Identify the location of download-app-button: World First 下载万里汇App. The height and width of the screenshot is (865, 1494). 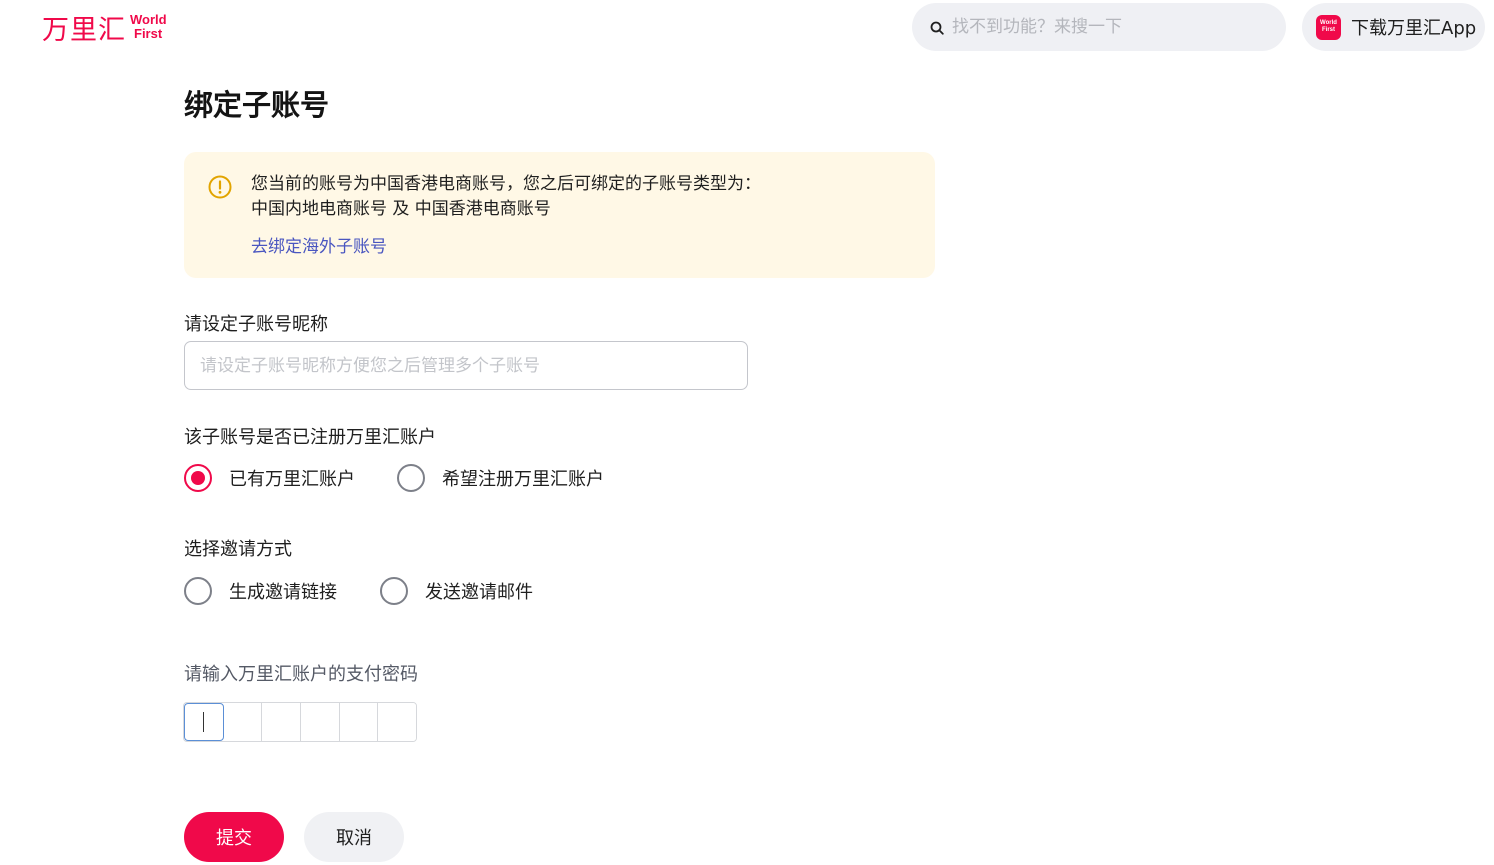
(1393, 27).